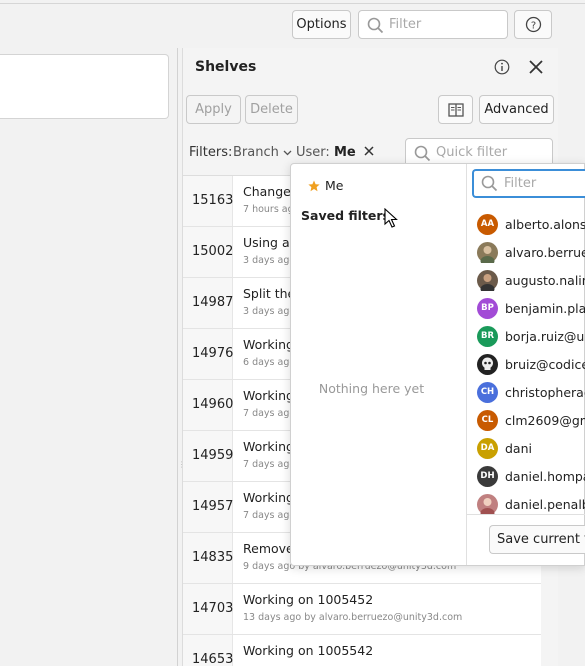 Image resolution: width=585 pixels, height=666 pixels. I want to click on top-toolbar: Options Filter ?, so click(292, 24).